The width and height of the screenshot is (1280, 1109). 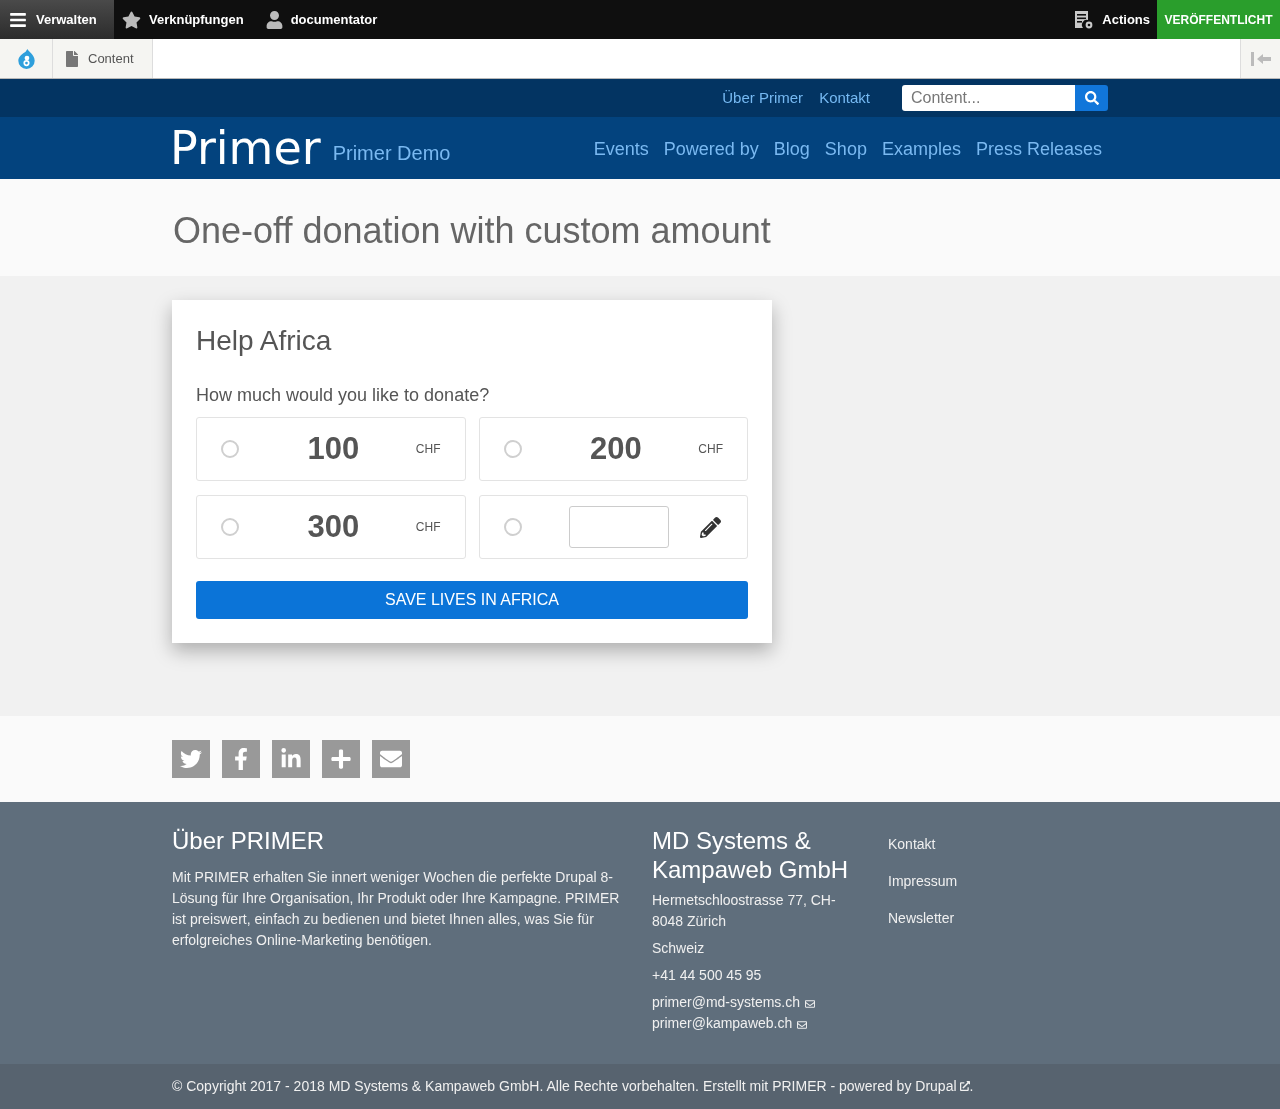 I want to click on nav-link: Powered by, so click(x=711, y=149).